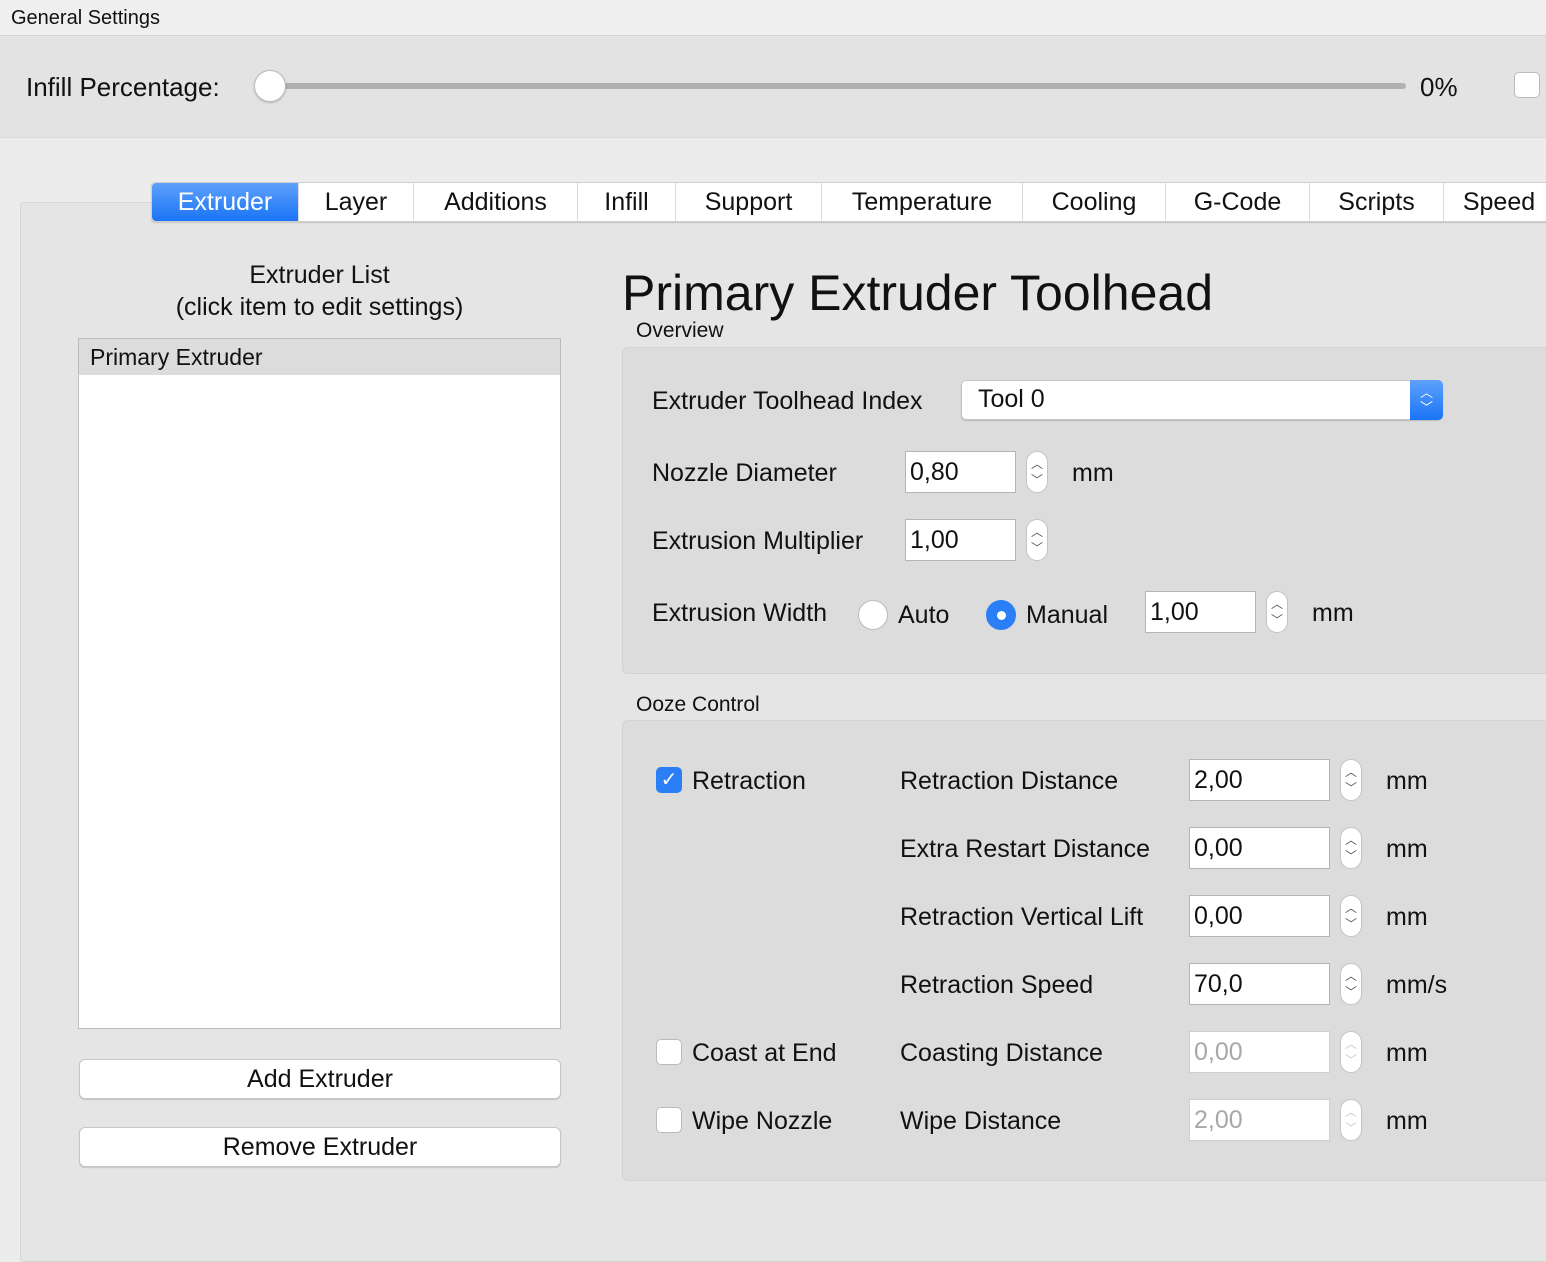 This screenshot has height=1262, width=1546. Describe the element at coordinates (669, 780) in the screenshot. I see `retraction-checkbox: ✓` at that location.